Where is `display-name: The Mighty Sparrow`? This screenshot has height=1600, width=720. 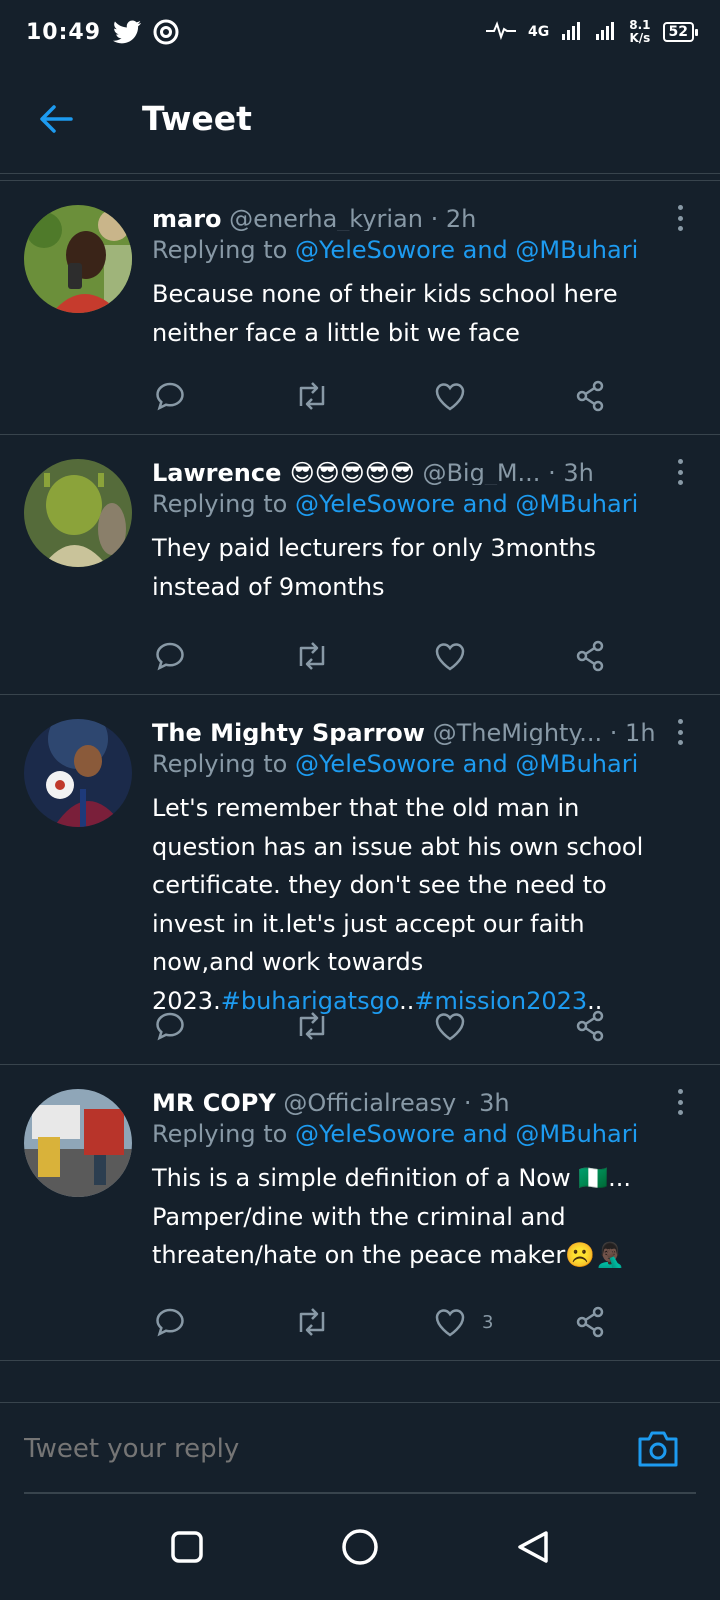
display-name: The Mighty Sparrow is located at coordinates (288, 732).